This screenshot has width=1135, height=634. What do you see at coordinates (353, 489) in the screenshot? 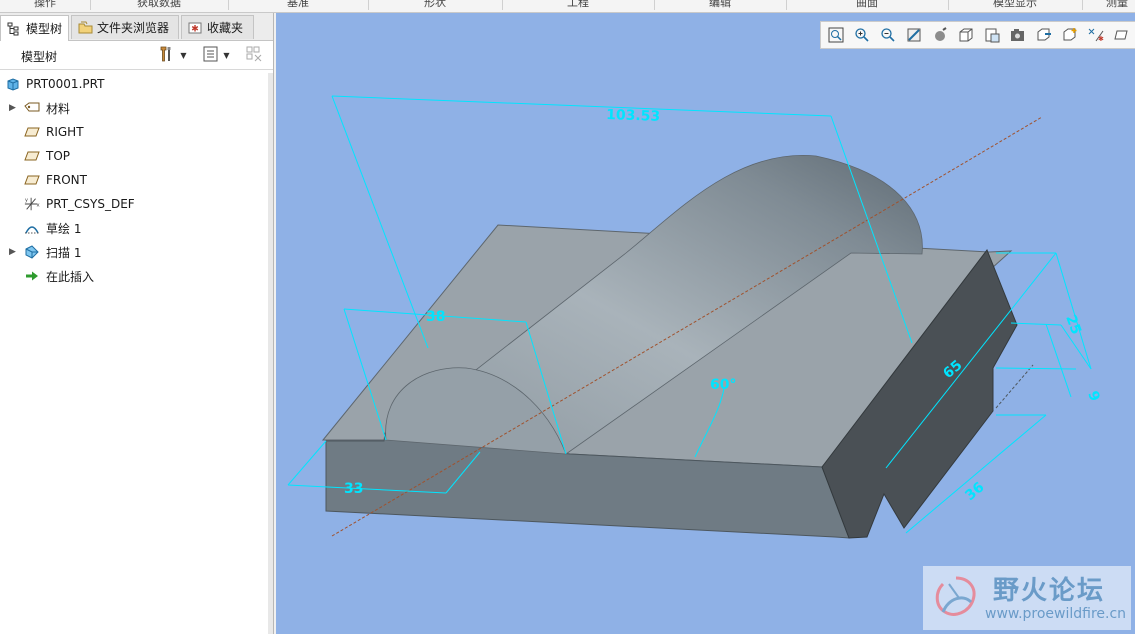
I see `dim-left-offset: 33` at bounding box center [353, 489].